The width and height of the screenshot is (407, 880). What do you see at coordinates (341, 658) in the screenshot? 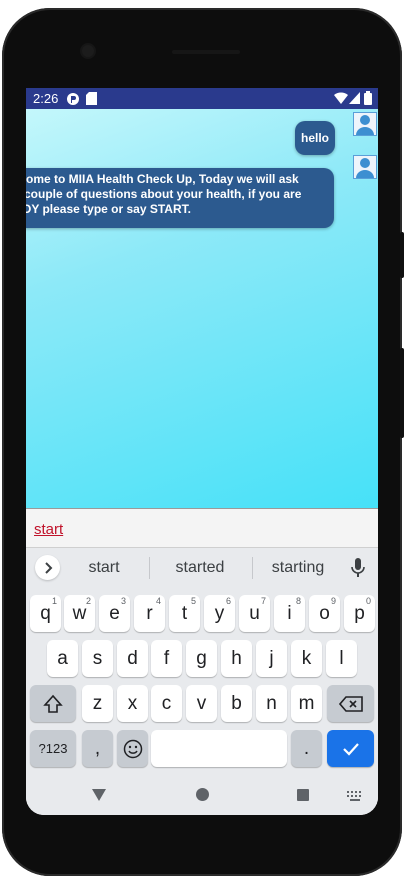
I see `key-l: l` at bounding box center [341, 658].